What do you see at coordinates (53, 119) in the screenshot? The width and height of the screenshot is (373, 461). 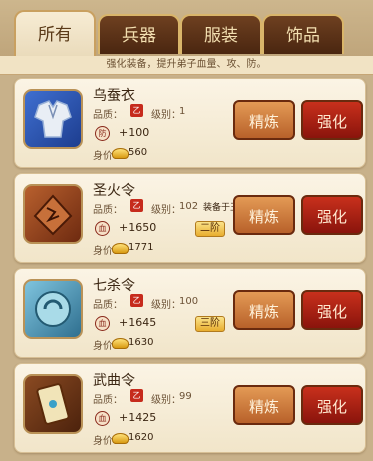 I see `armor-icon` at bounding box center [53, 119].